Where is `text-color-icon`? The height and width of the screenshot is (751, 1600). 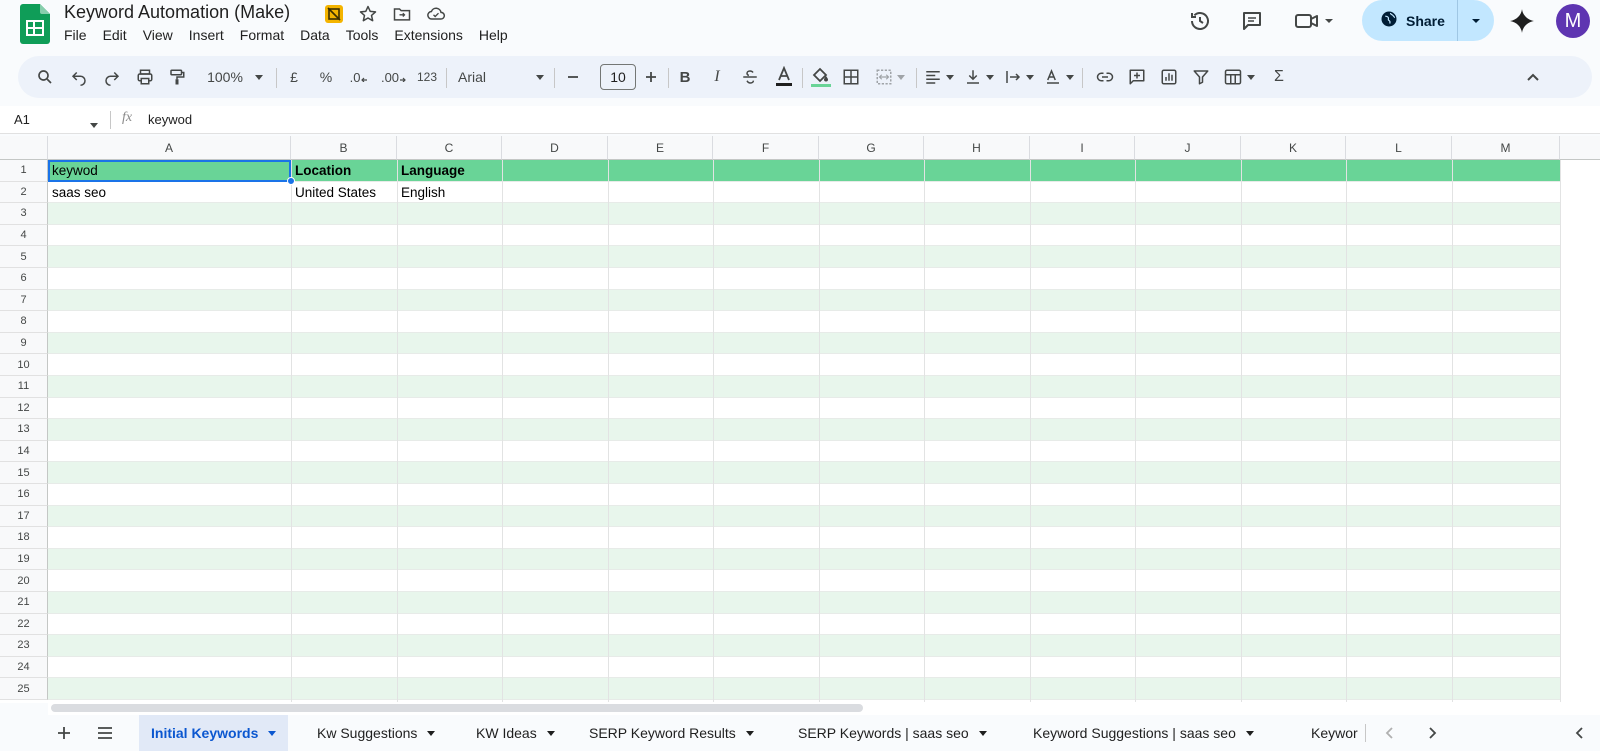 text-color-icon is located at coordinates (784, 77).